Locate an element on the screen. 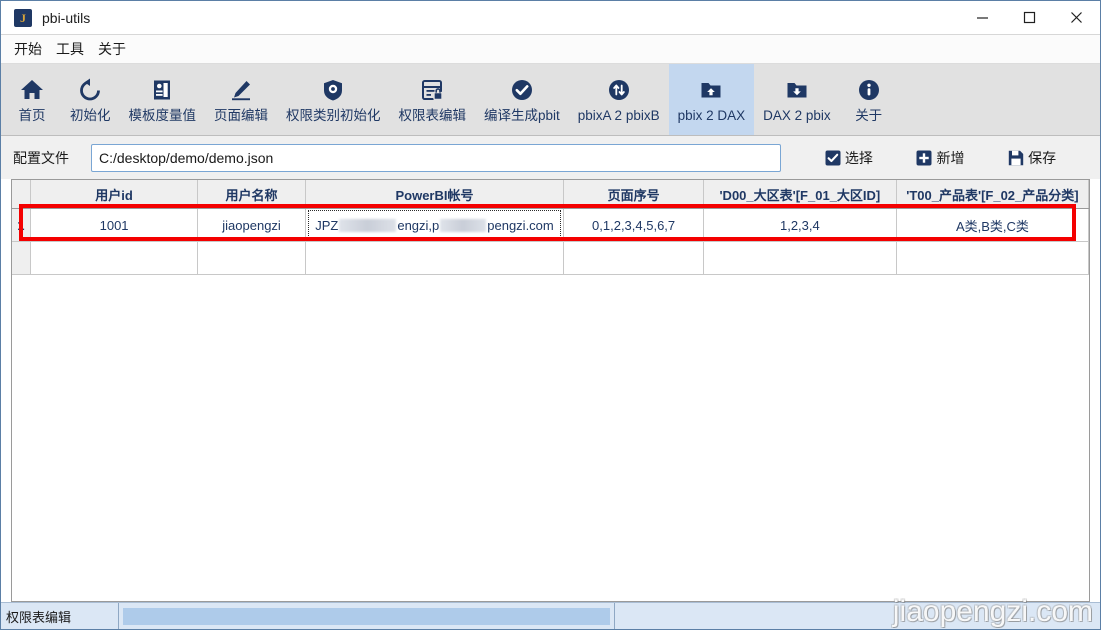 The height and width of the screenshot is (630, 1101). pencil-icon is located at coordinates (241, 90).